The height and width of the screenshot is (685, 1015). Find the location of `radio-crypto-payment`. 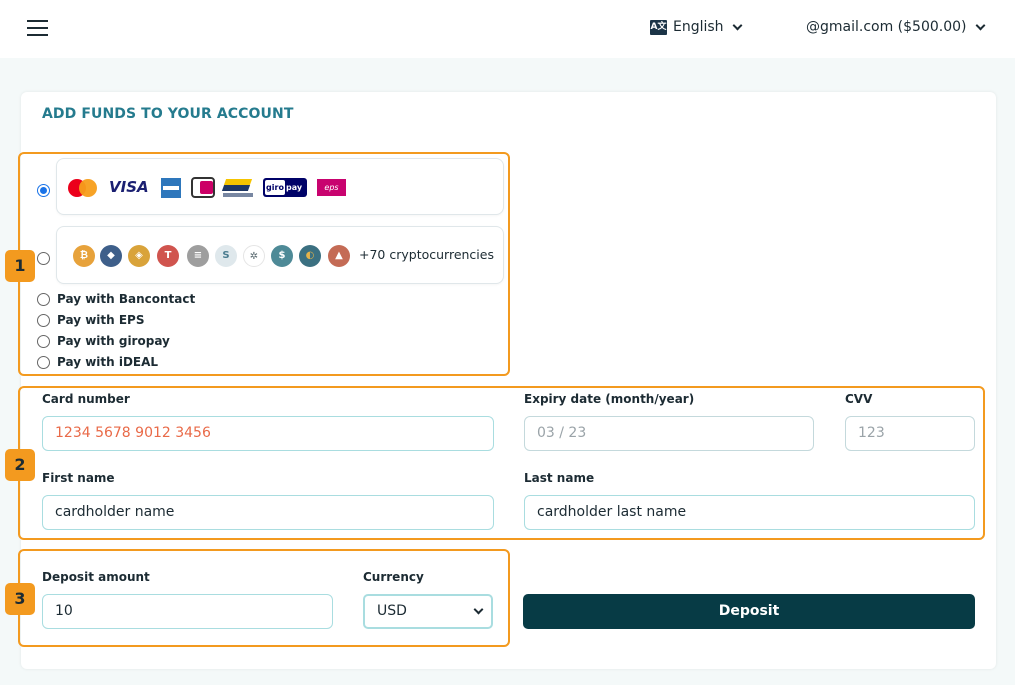

radio-crypto-payment is located at coordinates (43, 258).